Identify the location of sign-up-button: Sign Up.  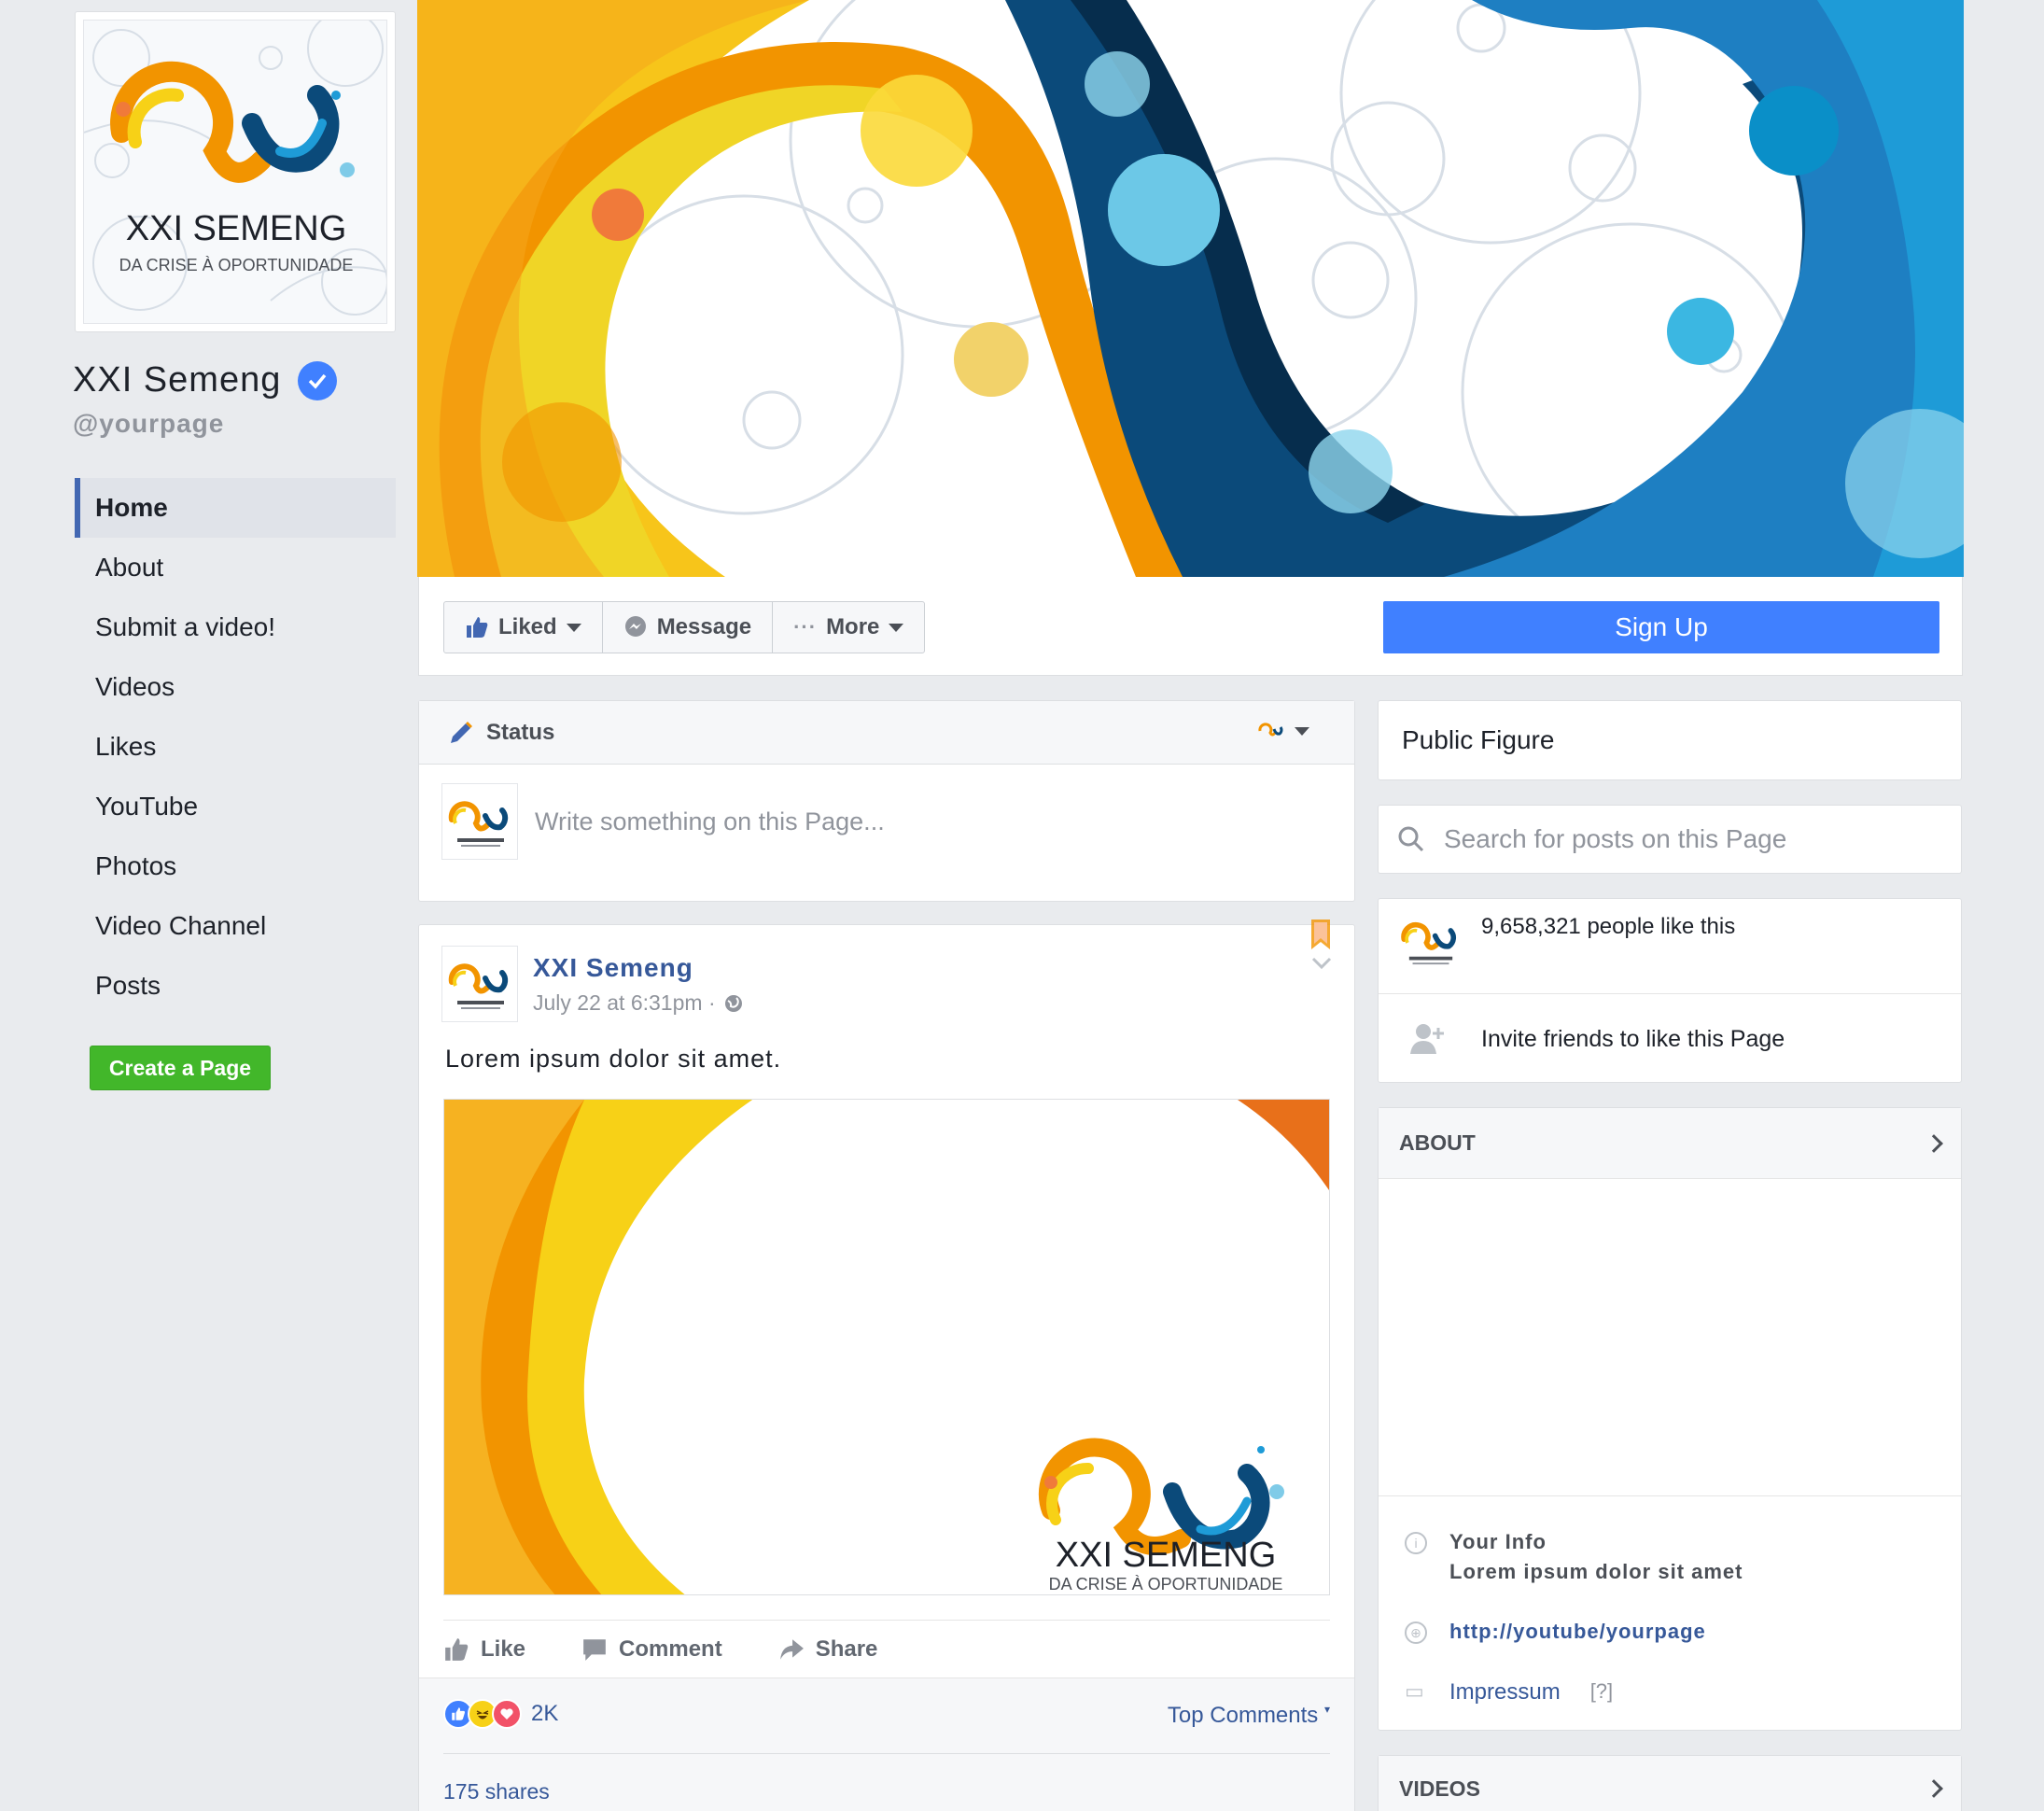
(1661, 627).